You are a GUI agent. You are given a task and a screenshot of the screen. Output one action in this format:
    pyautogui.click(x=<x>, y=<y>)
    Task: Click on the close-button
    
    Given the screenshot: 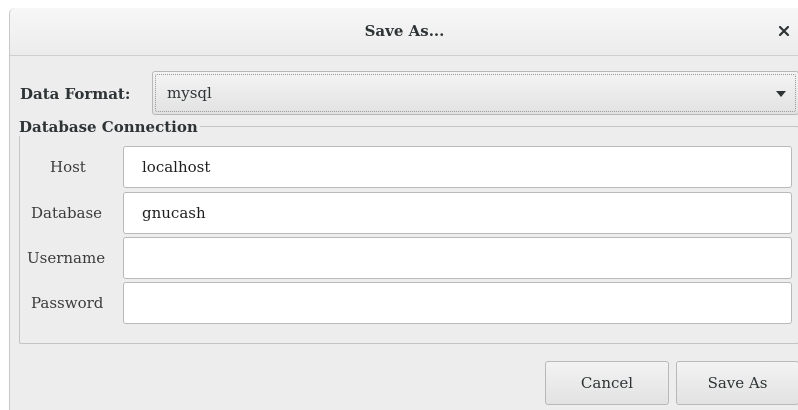 What is the action you would take?
    pyautogui.click(x=784, y=31)
    